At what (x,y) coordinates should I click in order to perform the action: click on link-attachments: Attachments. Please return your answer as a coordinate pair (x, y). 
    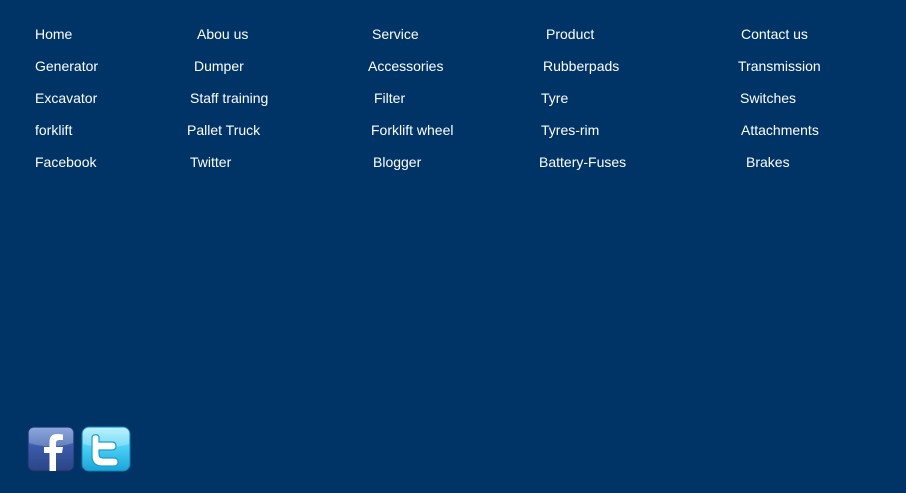
    Looking at the image, I should click on (780, 130).